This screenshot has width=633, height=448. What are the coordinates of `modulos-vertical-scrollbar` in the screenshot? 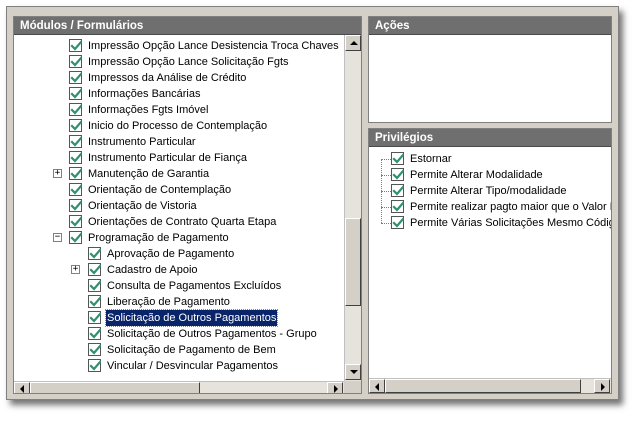 It's located at (352, 208).